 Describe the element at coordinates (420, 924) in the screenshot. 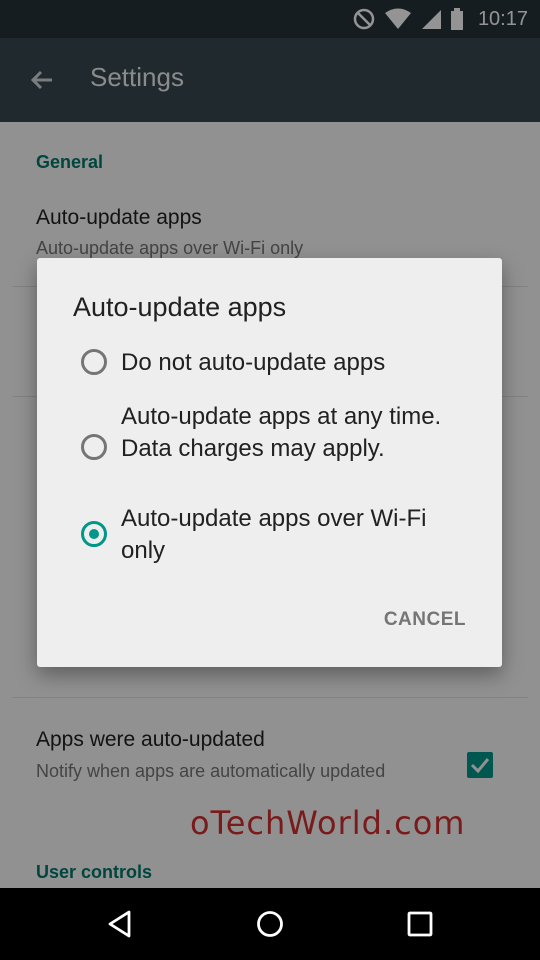

I see `recents-square-icon` at that location.